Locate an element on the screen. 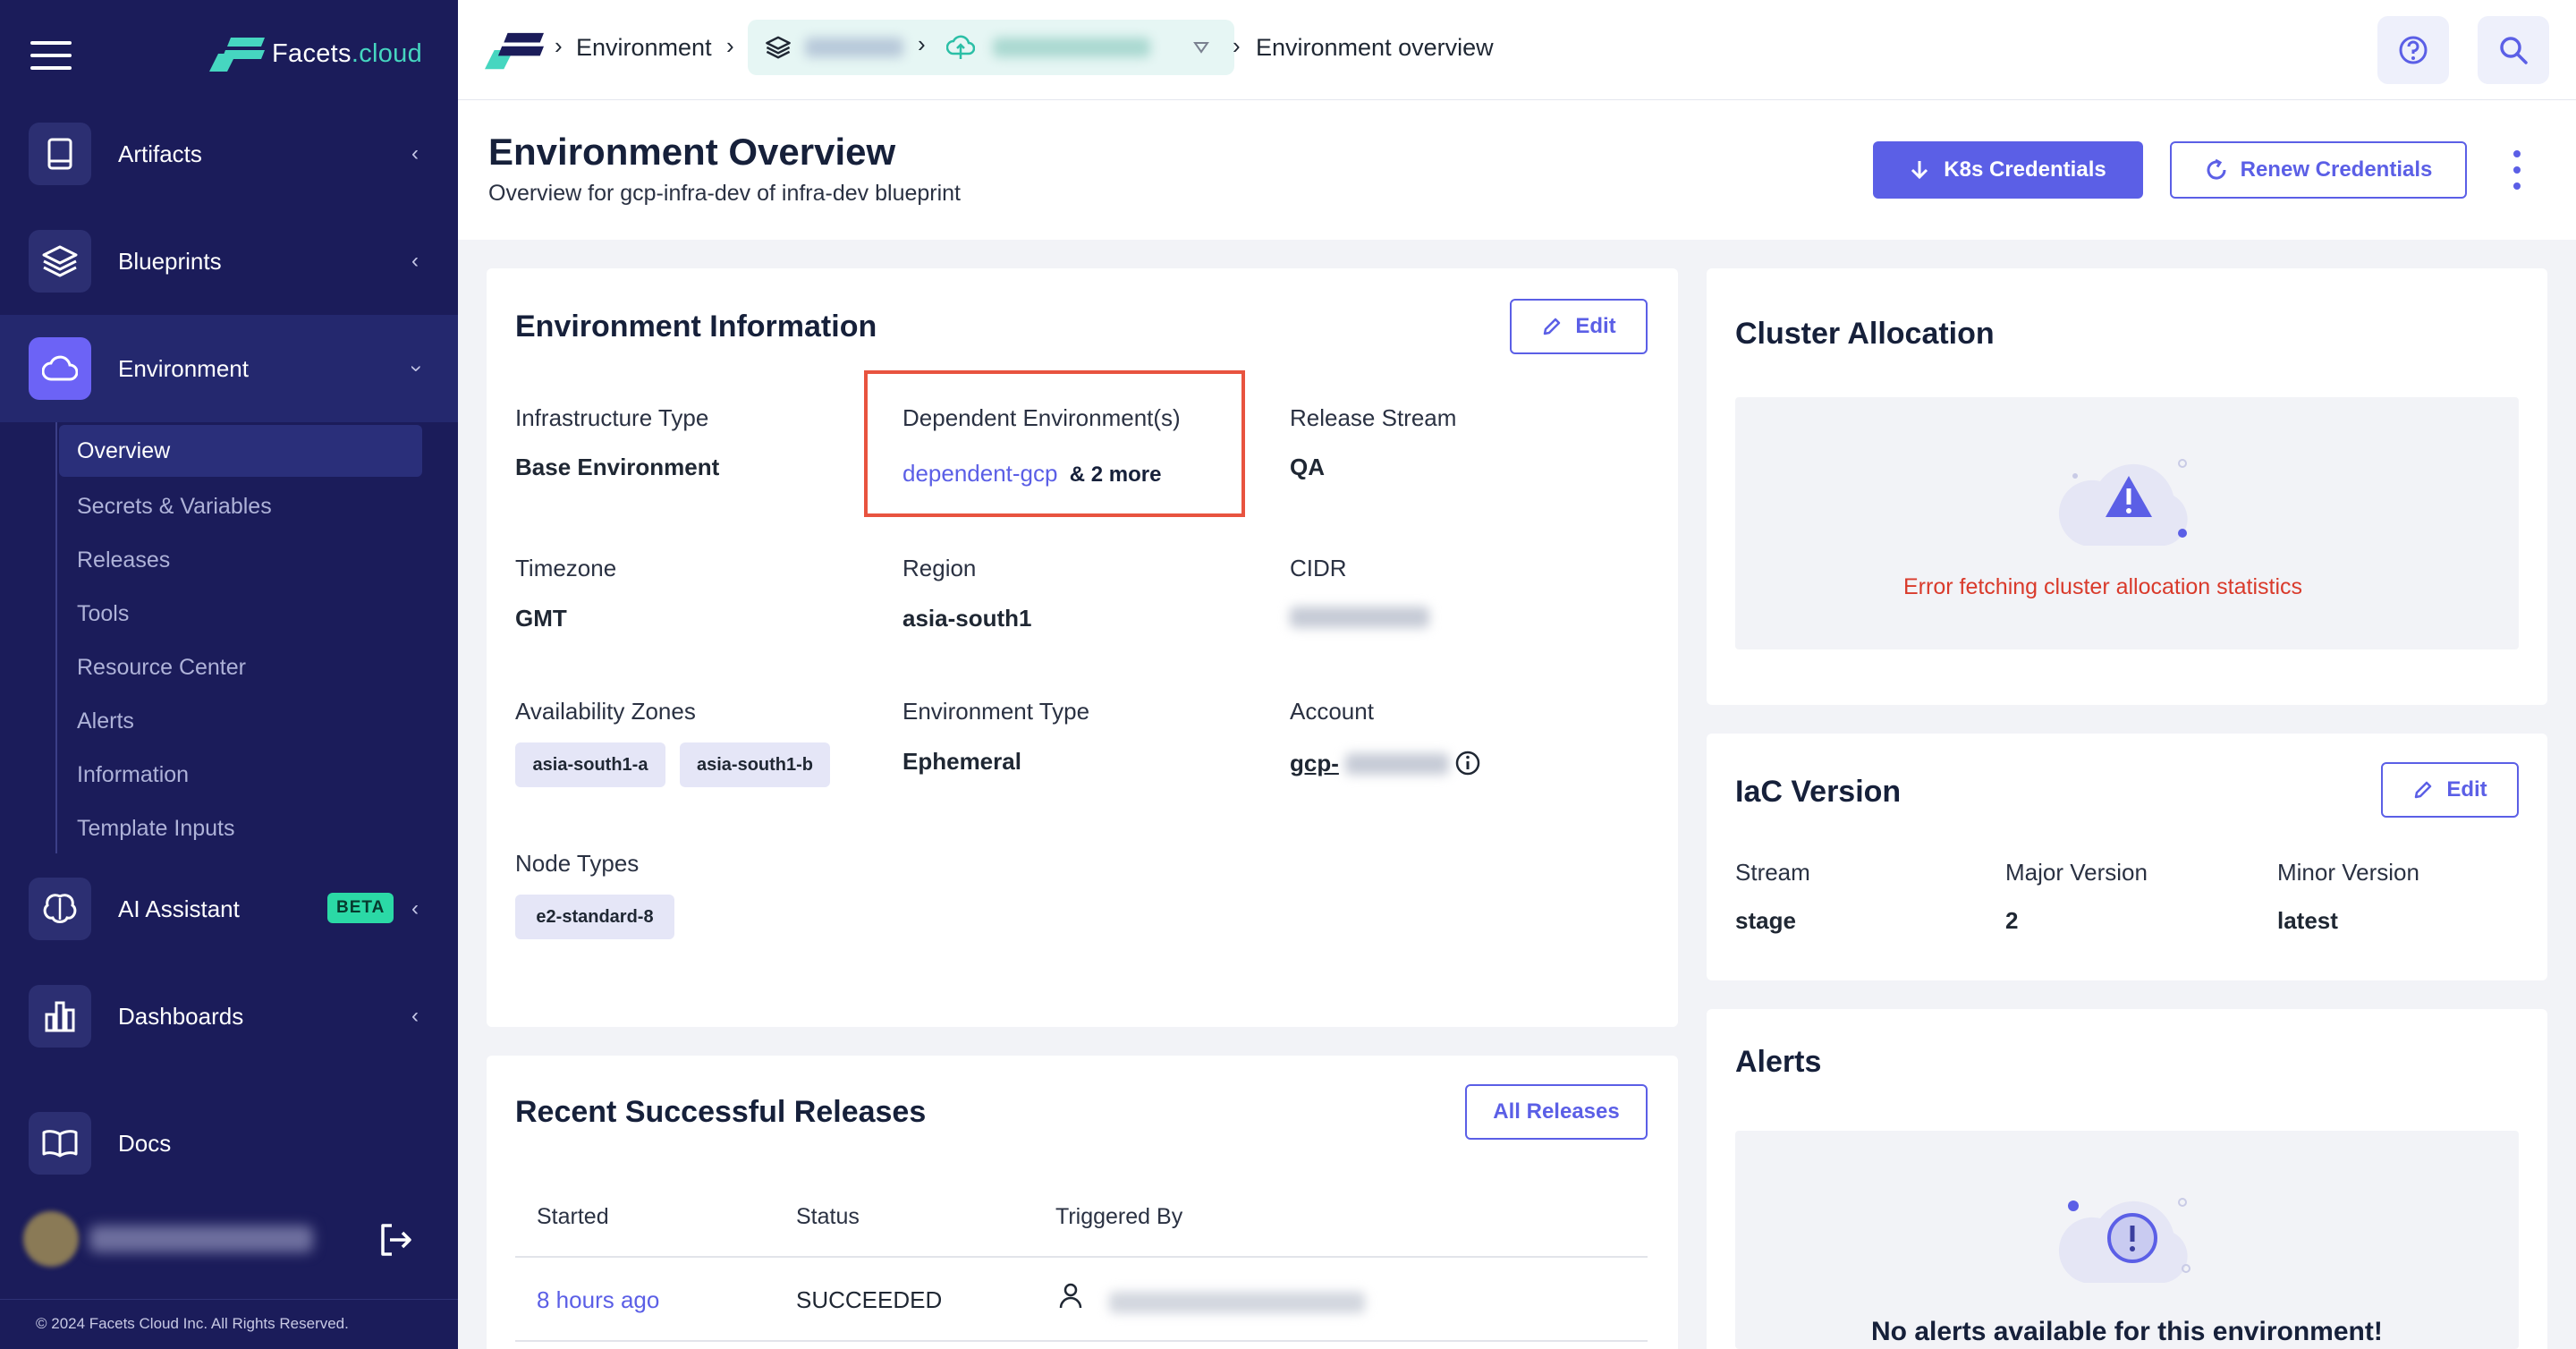 The height and width of the screenshot is (1349, 2576). dependent-env-more: & 2 more is located at coordinates (1116, 474).